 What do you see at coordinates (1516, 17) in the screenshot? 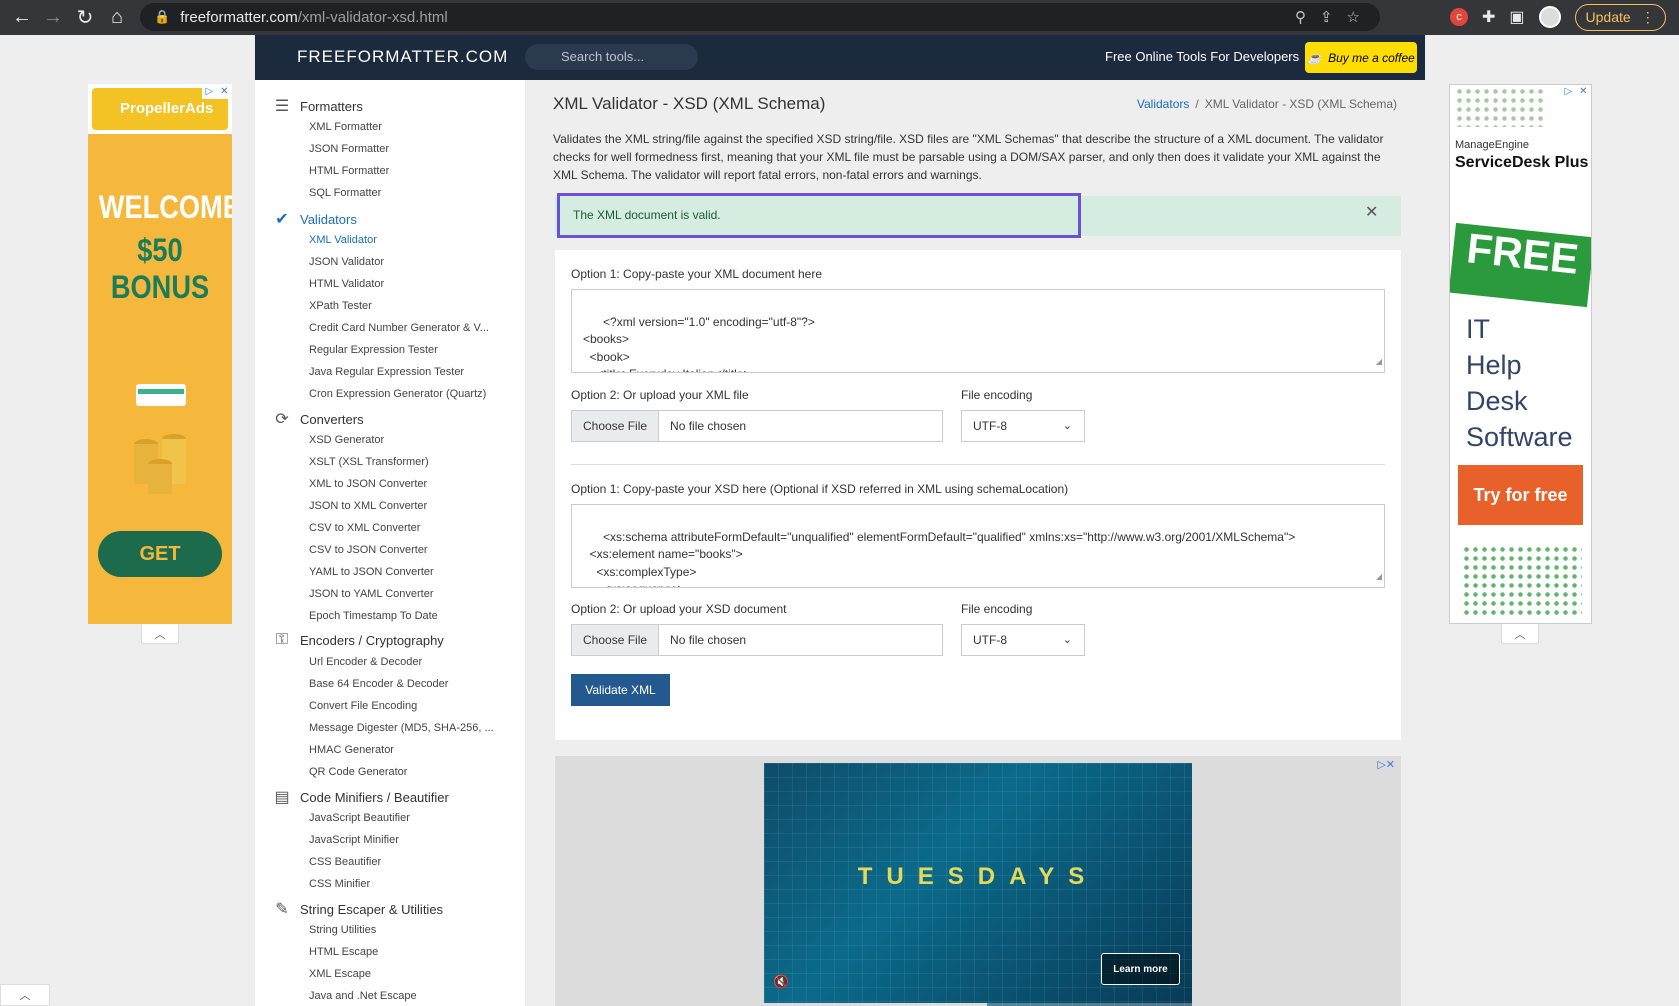
I see `sidepanel-icon: ▣` at bounding box center [1516, 17].